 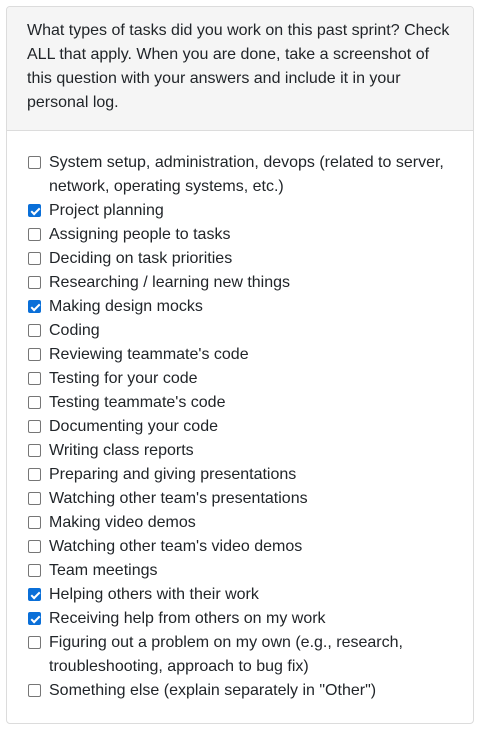 I want to click on checkbox-label: Testing for your code, so click(x=252, y=379).